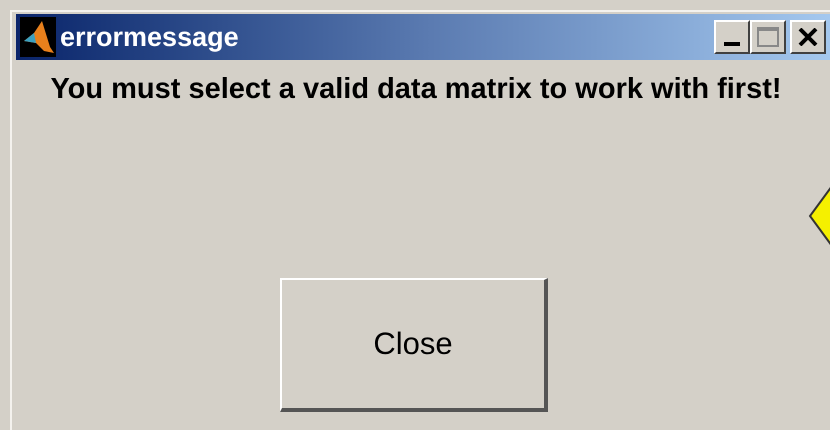  What do you see at coordinates (414, 345) in the screenshot?
I see `dialog-button: Close` at bounding box center [414, 345].